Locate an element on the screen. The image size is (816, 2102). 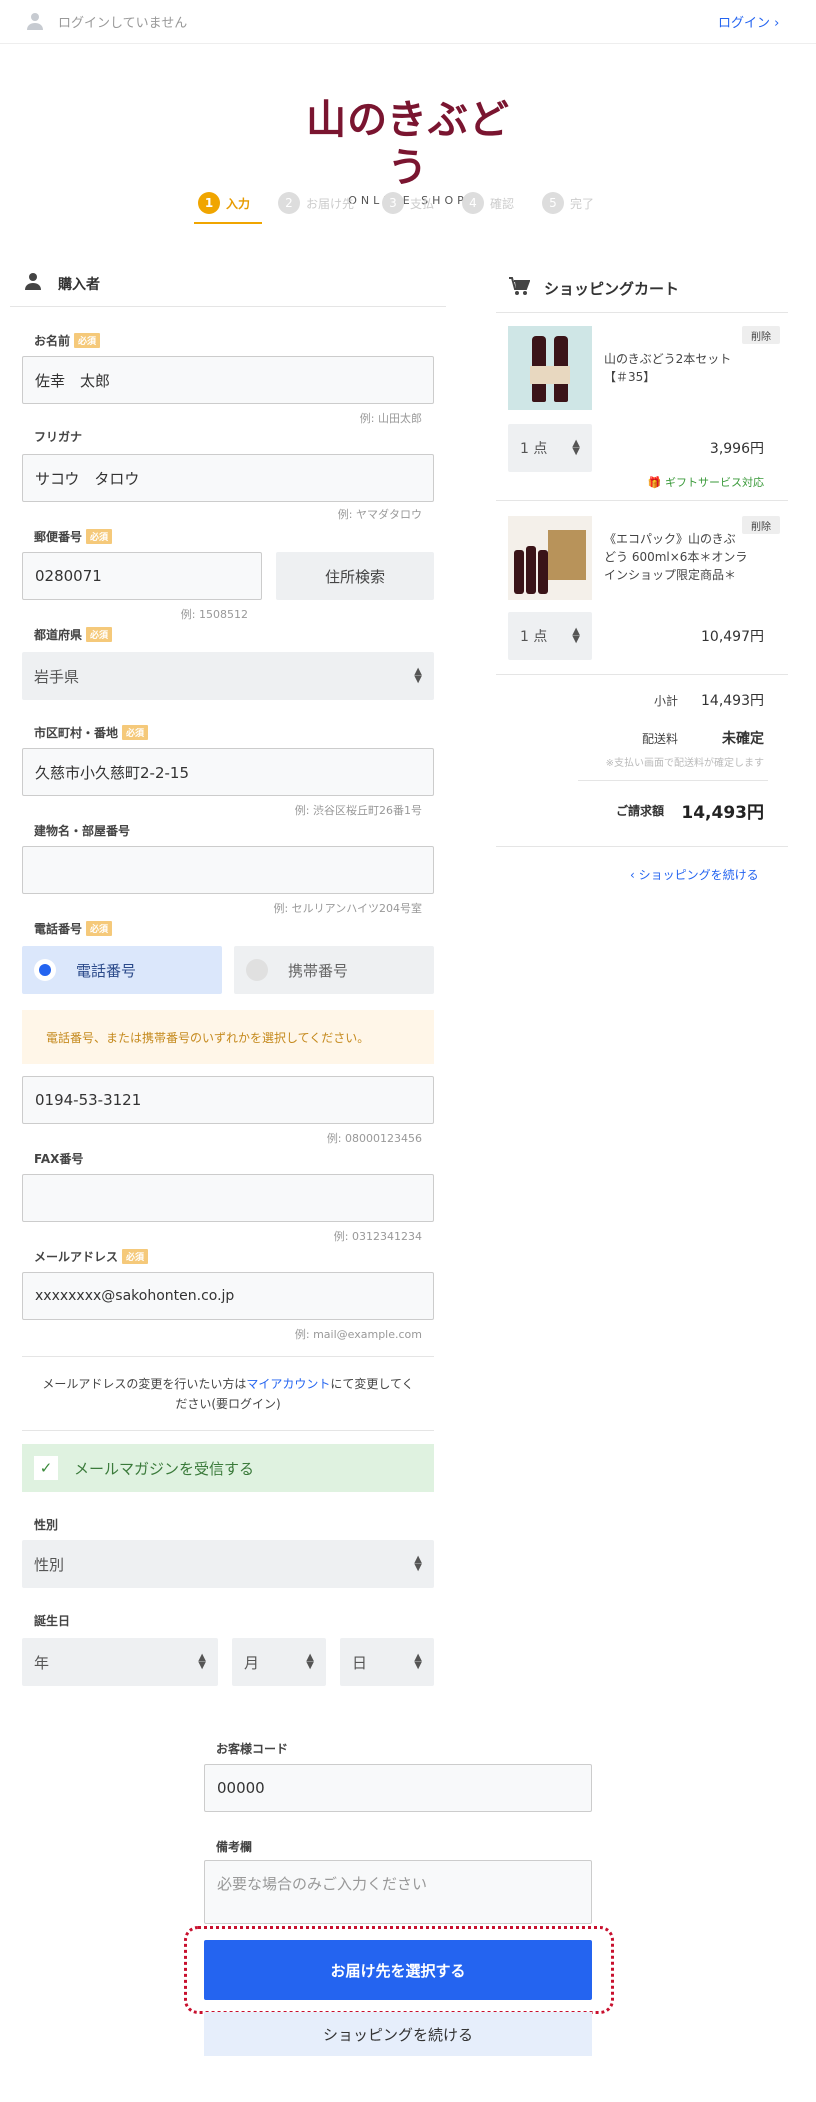
radio-mobile: 携帯番号 is located at coordinates (334, 970).